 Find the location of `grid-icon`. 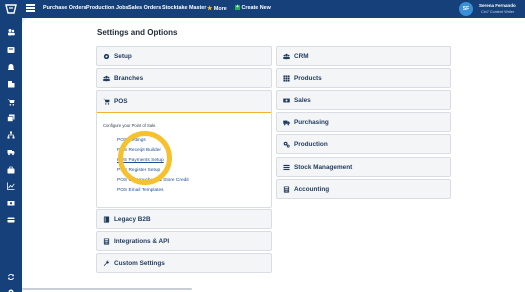

grid-icon is located at coordinates (286, 78).